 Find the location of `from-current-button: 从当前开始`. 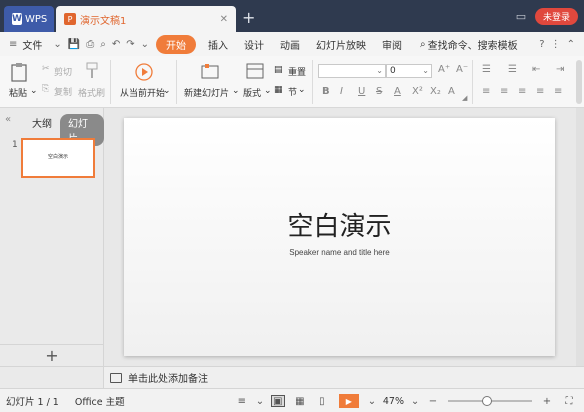

from-current-button: 从当前开始 is located at coordinates (142, 92).